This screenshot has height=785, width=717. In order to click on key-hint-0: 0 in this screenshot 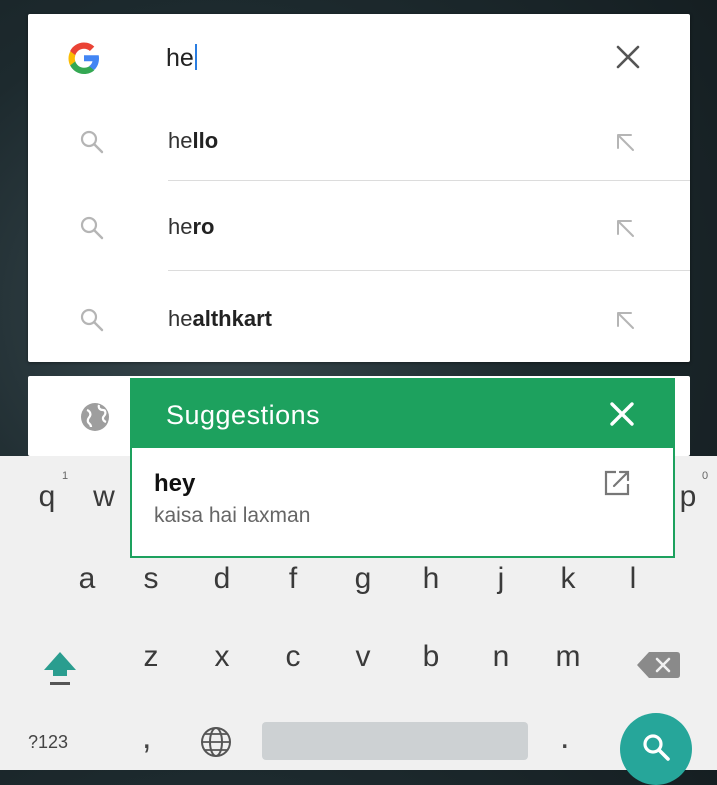, I will do `click(705, 476)`.